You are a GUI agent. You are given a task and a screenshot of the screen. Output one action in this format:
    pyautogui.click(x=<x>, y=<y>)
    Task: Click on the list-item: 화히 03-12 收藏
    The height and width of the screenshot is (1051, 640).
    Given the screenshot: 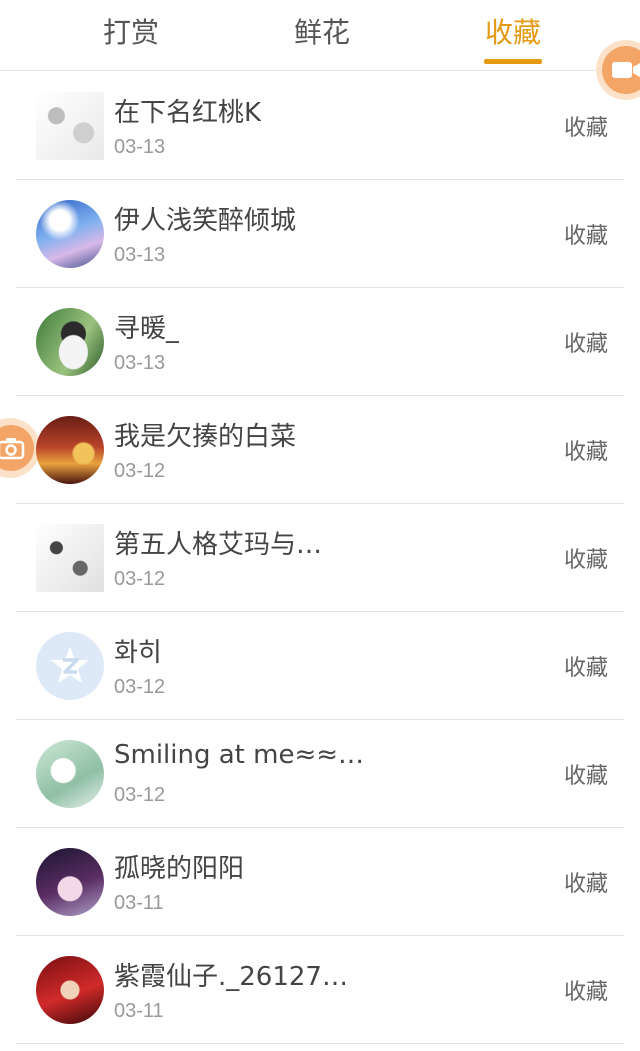 What is the action you would take?
    pyautogui.click(x=320, y=666)
    